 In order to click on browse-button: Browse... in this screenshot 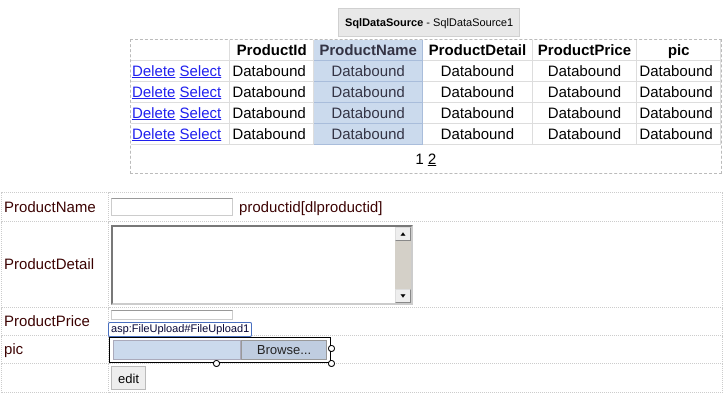, I will do `click(284, 350)`.